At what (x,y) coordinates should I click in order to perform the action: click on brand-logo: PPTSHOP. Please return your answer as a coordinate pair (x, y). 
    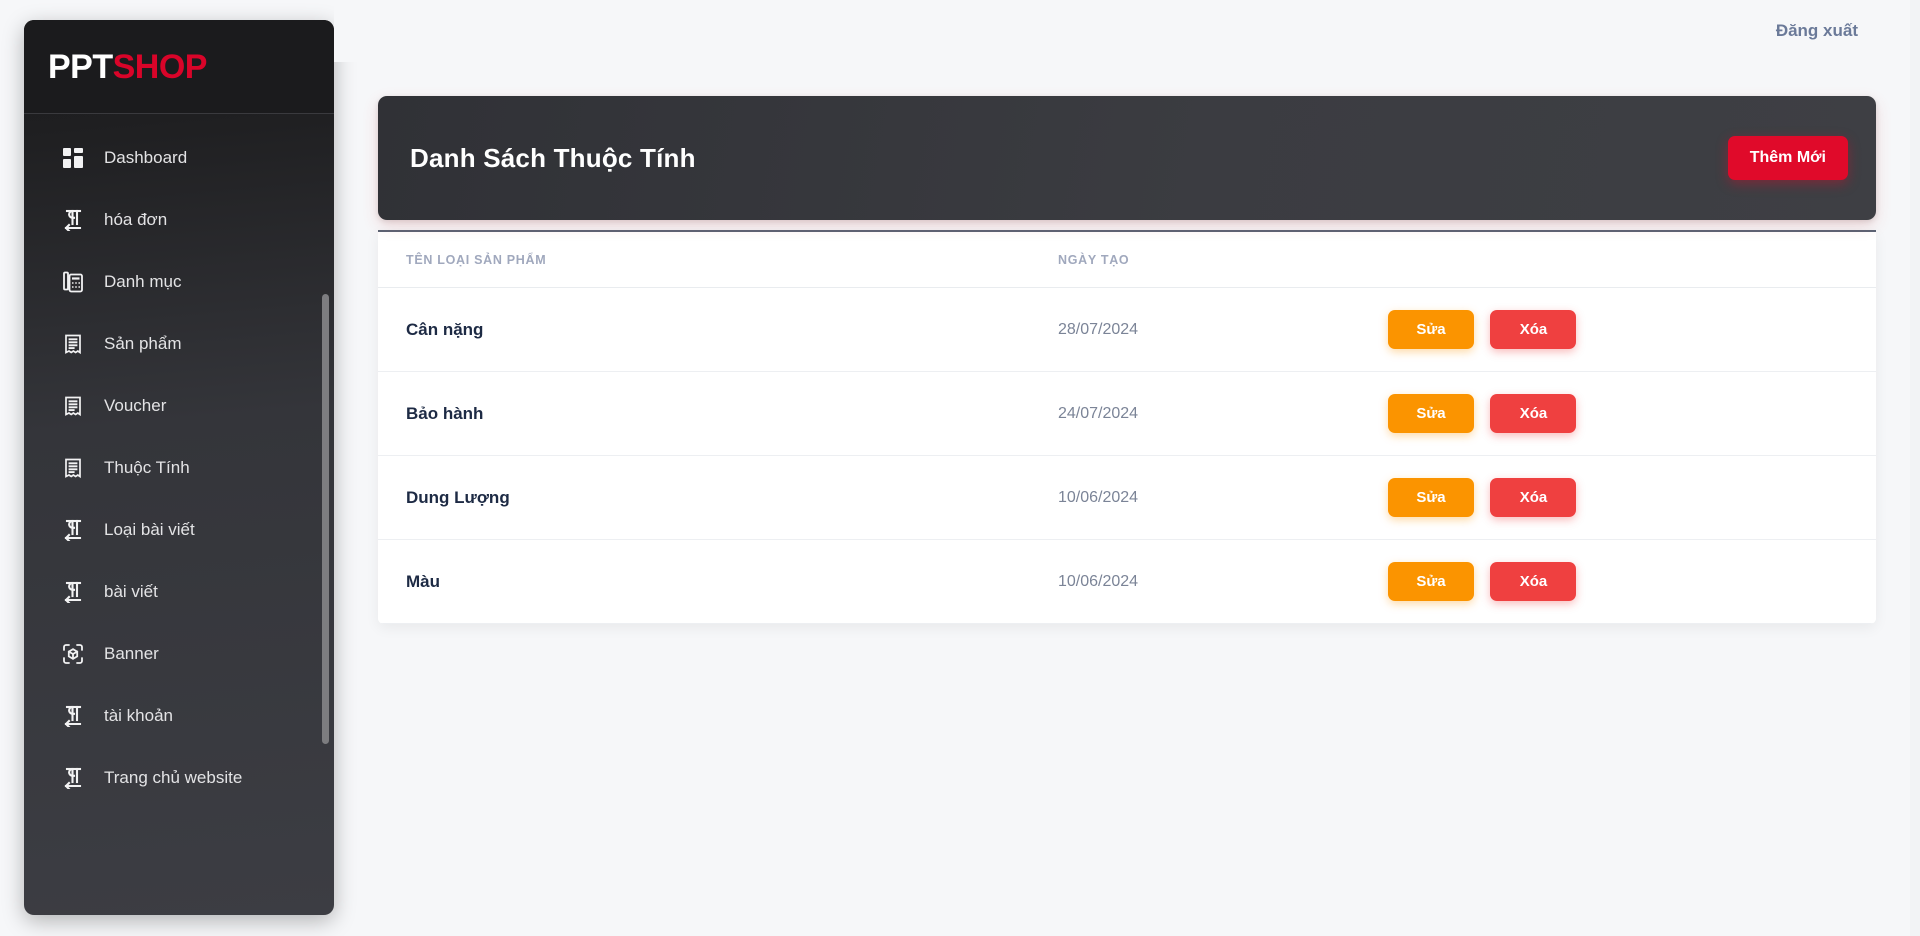
    Looking at the image, I should click on (127, 67).